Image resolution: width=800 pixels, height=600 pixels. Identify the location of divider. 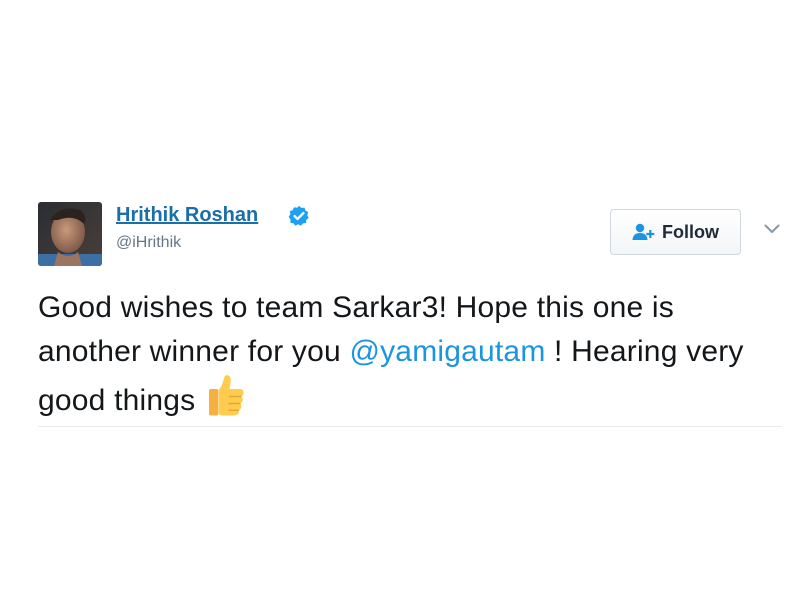
(410, 426).